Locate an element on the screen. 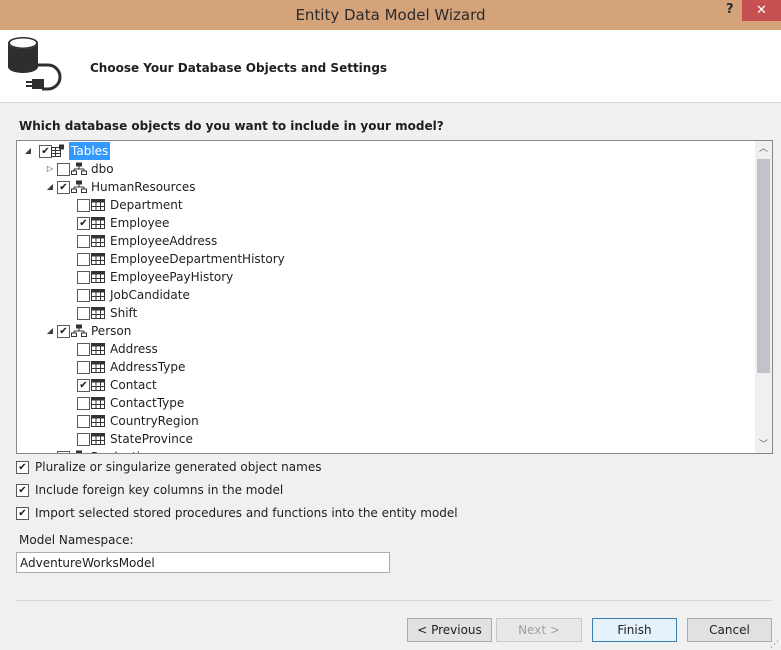  pluralize-checkbox: ✔ is located at coordinates (22, 467).